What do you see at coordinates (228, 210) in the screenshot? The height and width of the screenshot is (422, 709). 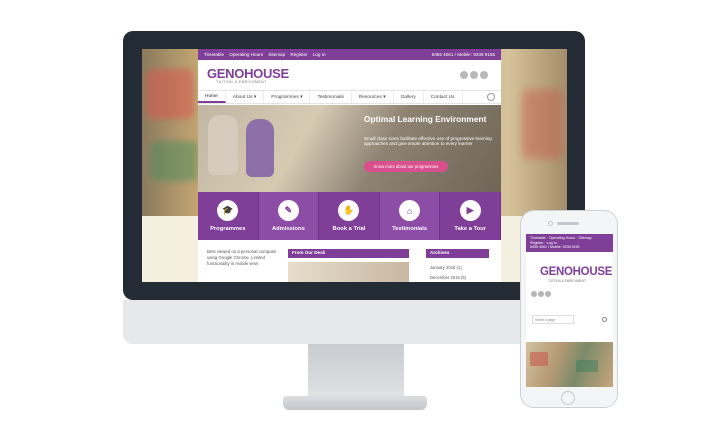 I see `graduation-cap-icon: 🎓` at bounding box center [228, 210].